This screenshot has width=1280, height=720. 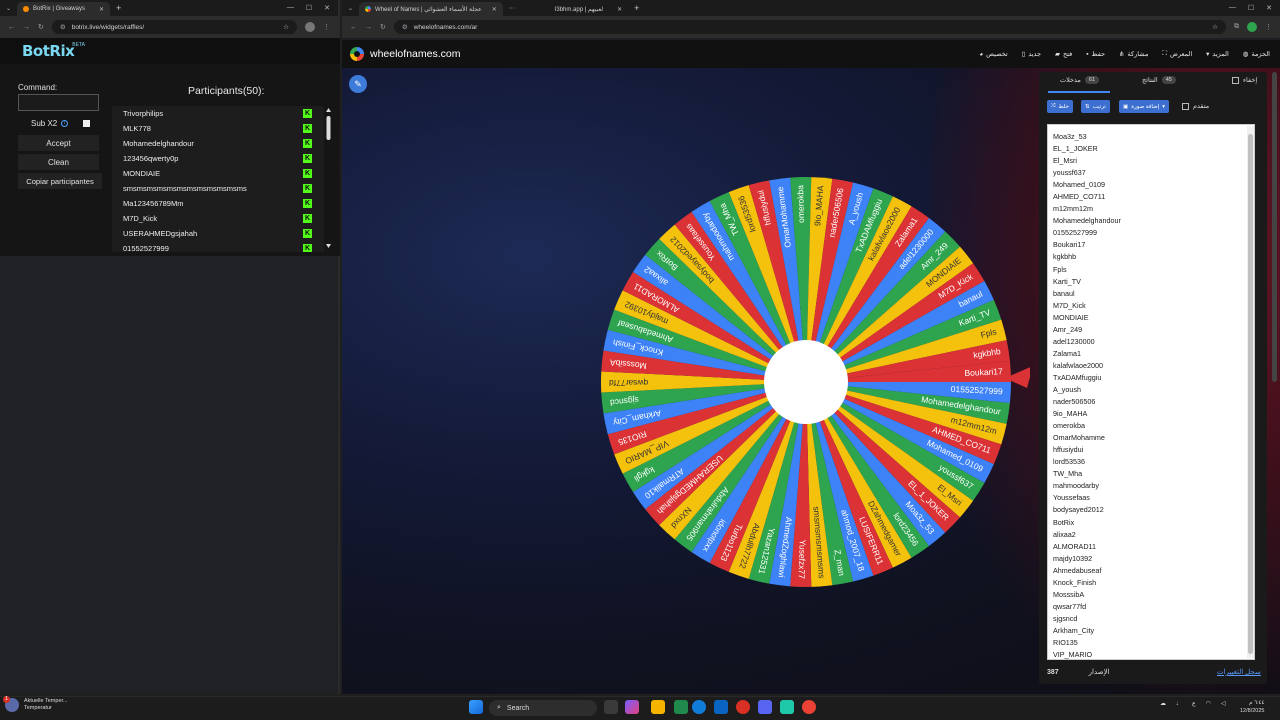 What do you see at coordinates (1217, 54) in the screenshot?
I see `menu-more: ▾ المزيد` at bounding box center [1217, 54].